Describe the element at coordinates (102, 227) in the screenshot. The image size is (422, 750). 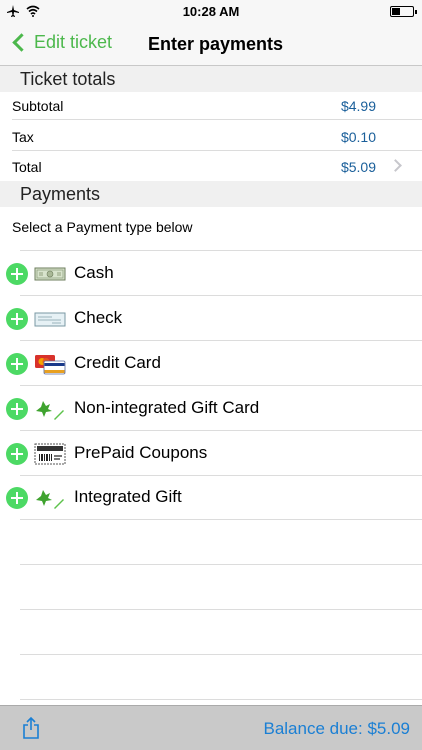
I see `payment-instruction: Select a Payment type below` at that location.